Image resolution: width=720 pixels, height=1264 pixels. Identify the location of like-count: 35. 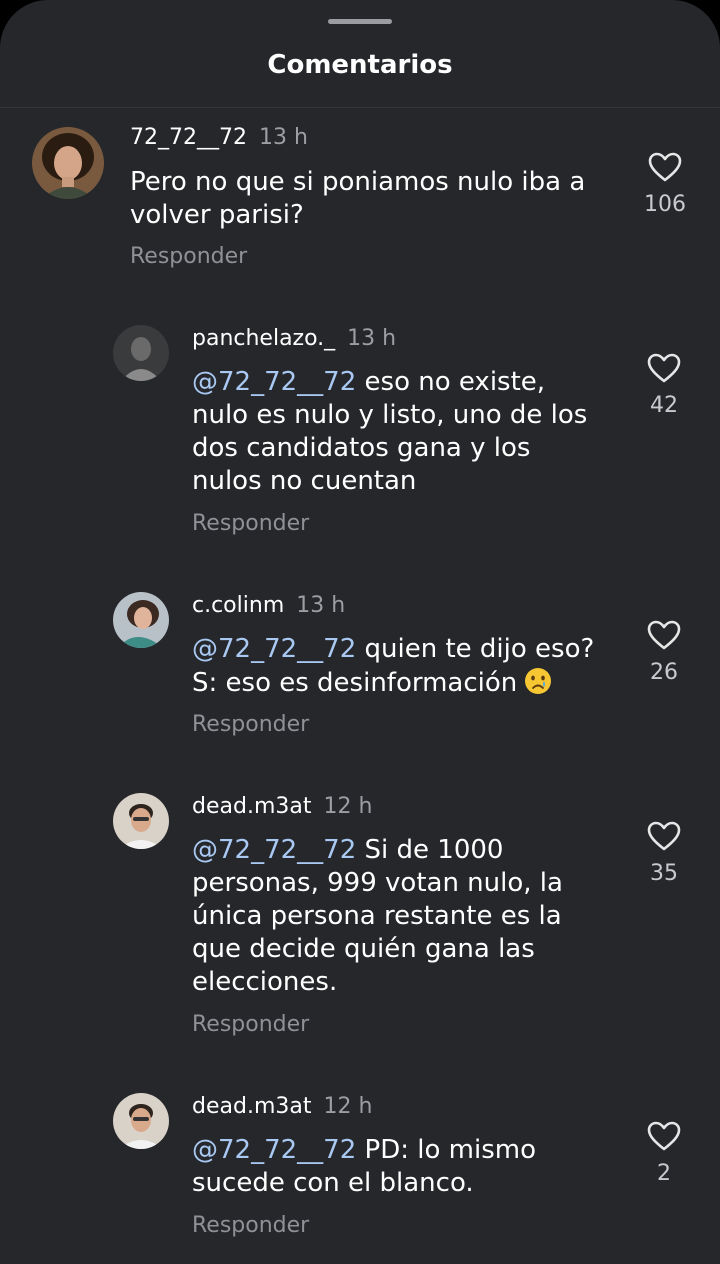
(664, 873).